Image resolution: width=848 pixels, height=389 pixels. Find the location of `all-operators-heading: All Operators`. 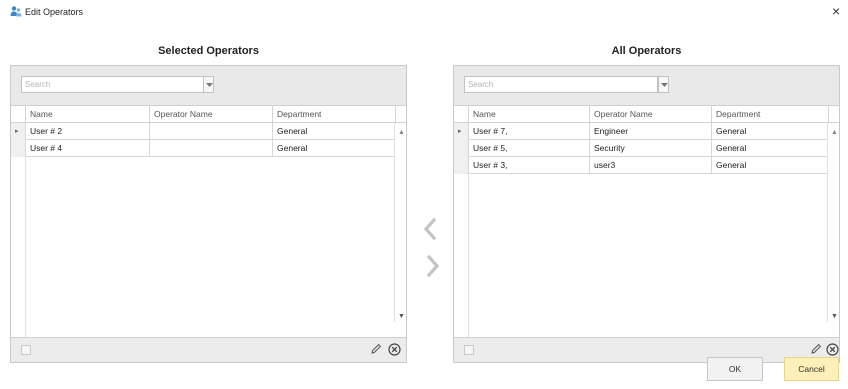

all-operators-heading: All Operators is located at coordinates (646, 51).